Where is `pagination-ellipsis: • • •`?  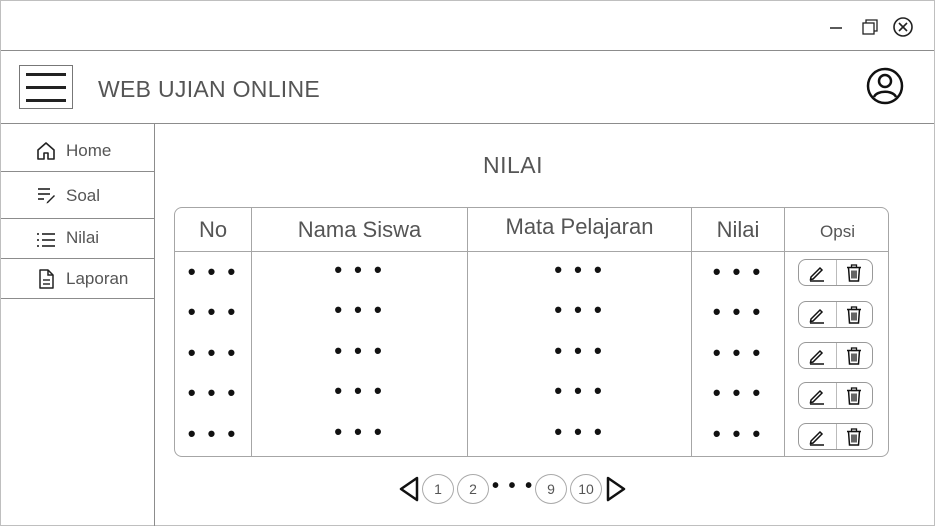 pagination-ellipsis: • • • is located at coordinates (513, 486).